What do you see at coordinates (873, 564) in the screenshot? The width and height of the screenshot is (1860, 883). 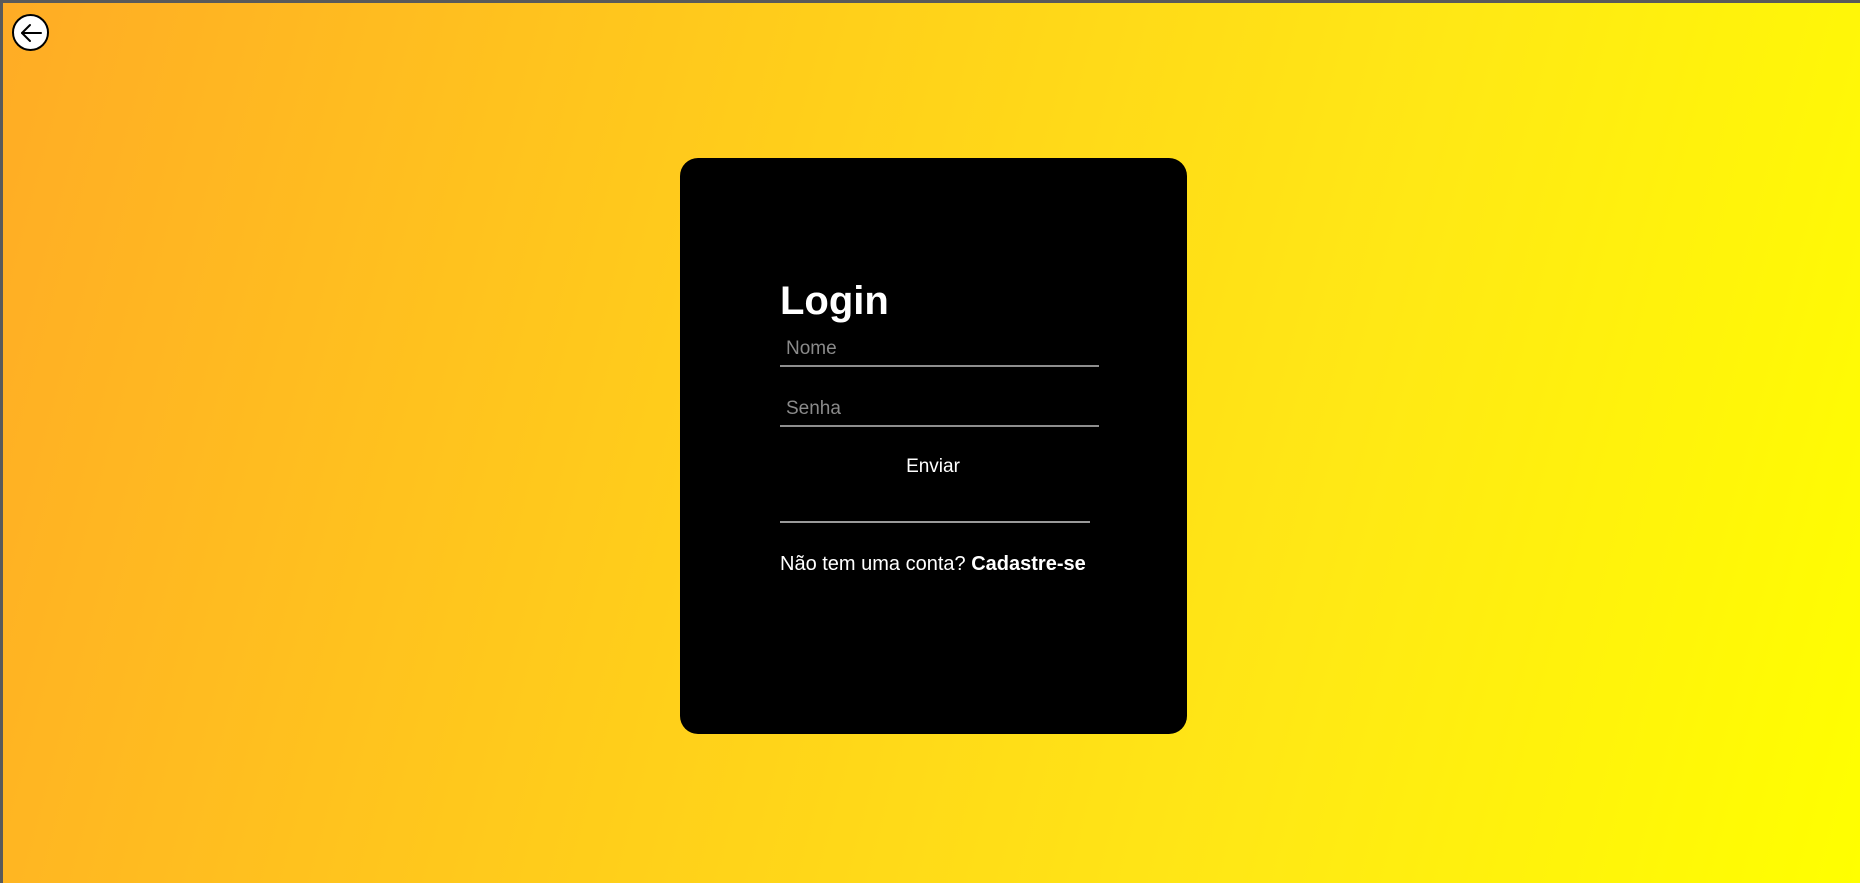 I see `signup-prompt-text: Não tem uma conta?` at bounding box center [873, 564].